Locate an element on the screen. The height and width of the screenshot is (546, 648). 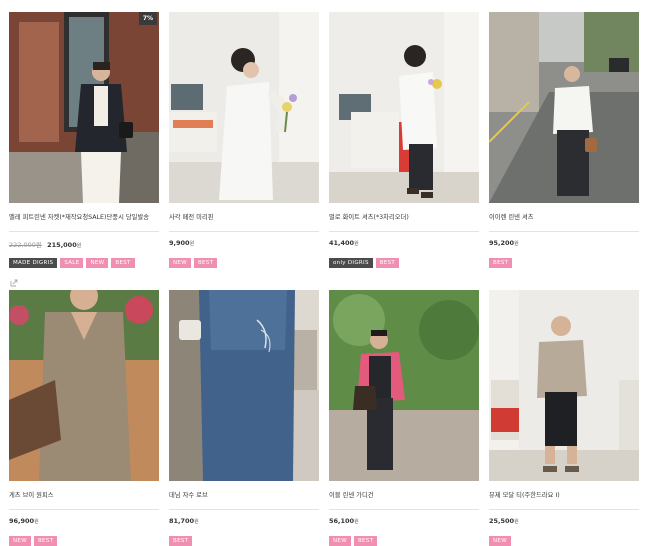
sale-price: 56,100 is located at coordinates (342, 521).